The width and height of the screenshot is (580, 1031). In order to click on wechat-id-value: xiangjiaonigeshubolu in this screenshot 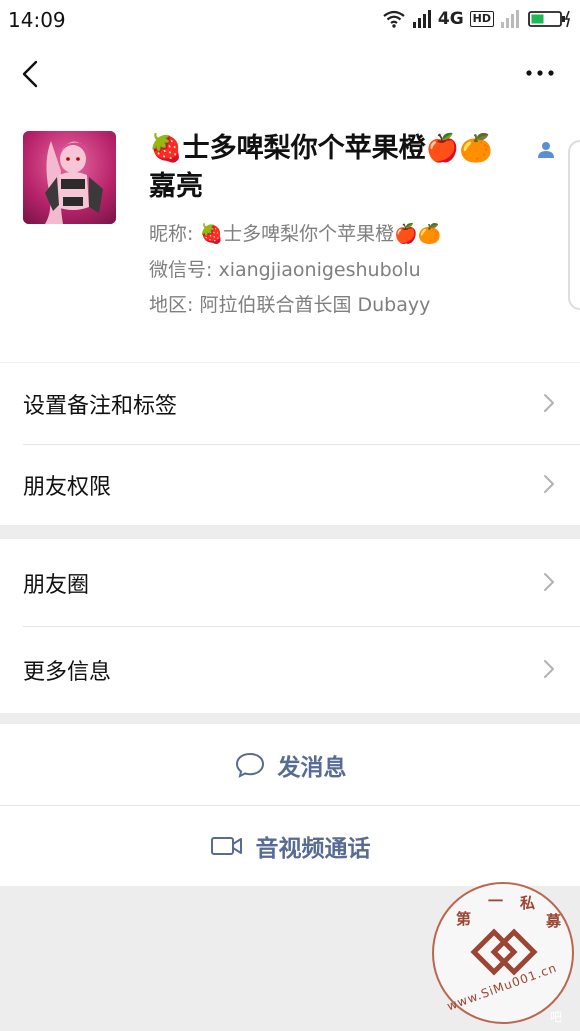, I will do `click(319, 270)`.